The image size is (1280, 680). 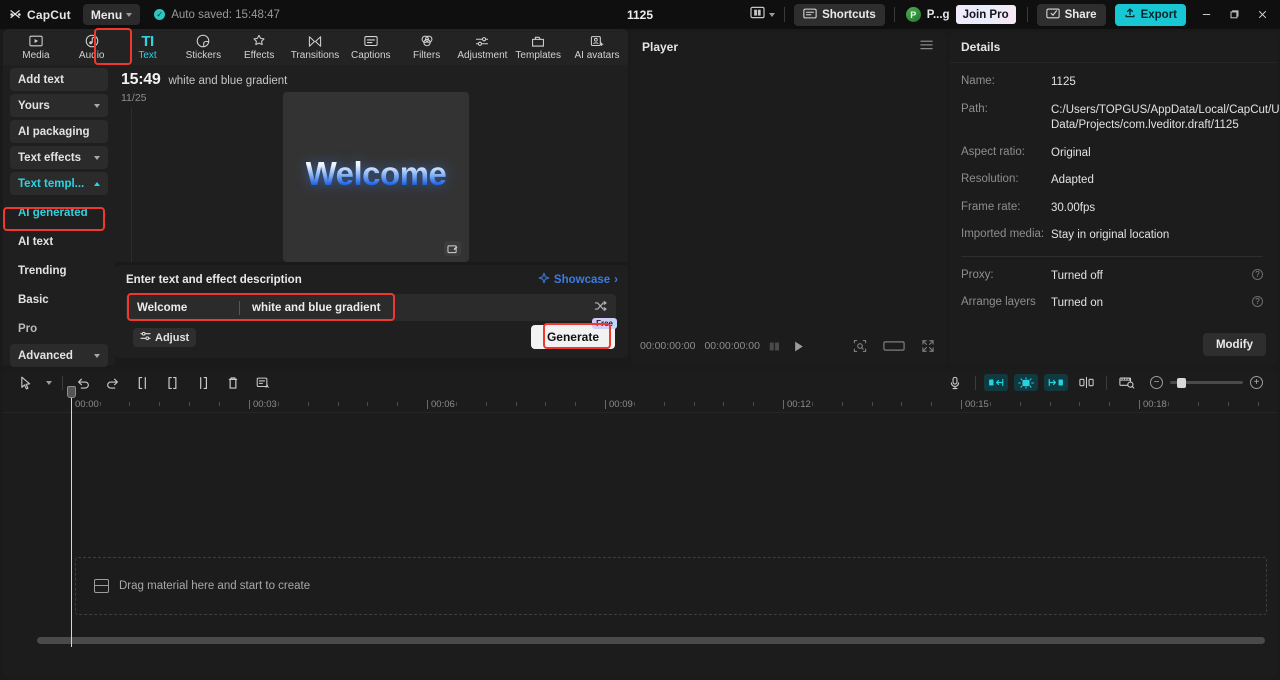 I want to click on sidebar-item-ai-generated: AI generated, so click(x=59, y=212).